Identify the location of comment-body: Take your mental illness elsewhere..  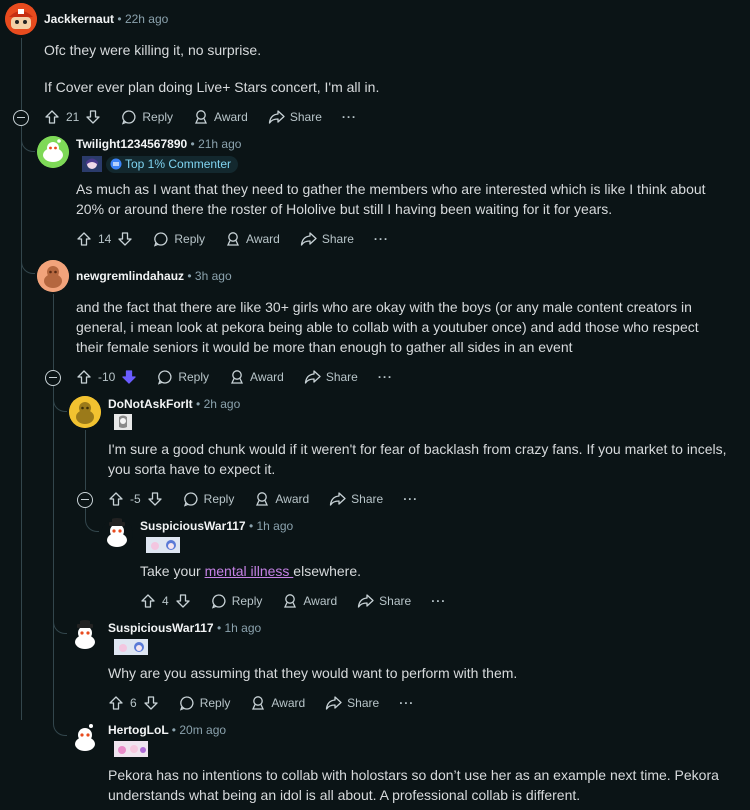
(435, 571).